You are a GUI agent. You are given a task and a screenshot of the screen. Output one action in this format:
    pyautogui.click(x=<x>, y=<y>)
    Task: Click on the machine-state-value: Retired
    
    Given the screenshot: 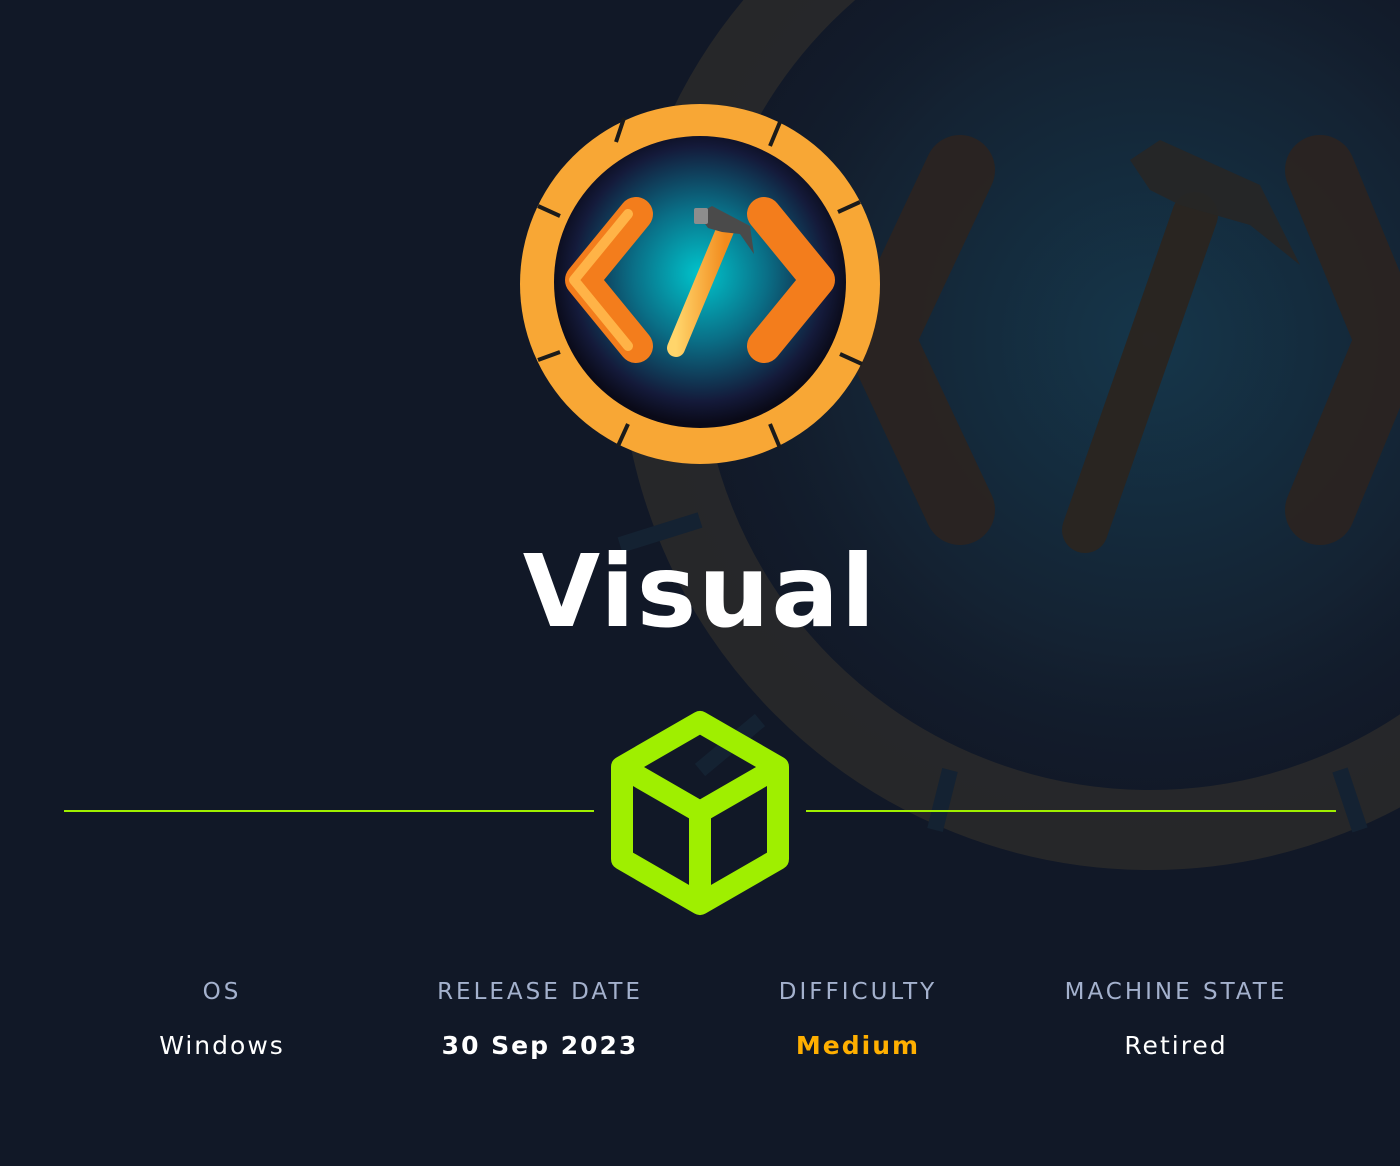 What is the action you would take?
    pyautogui.click(x=1176, y=1045)
    